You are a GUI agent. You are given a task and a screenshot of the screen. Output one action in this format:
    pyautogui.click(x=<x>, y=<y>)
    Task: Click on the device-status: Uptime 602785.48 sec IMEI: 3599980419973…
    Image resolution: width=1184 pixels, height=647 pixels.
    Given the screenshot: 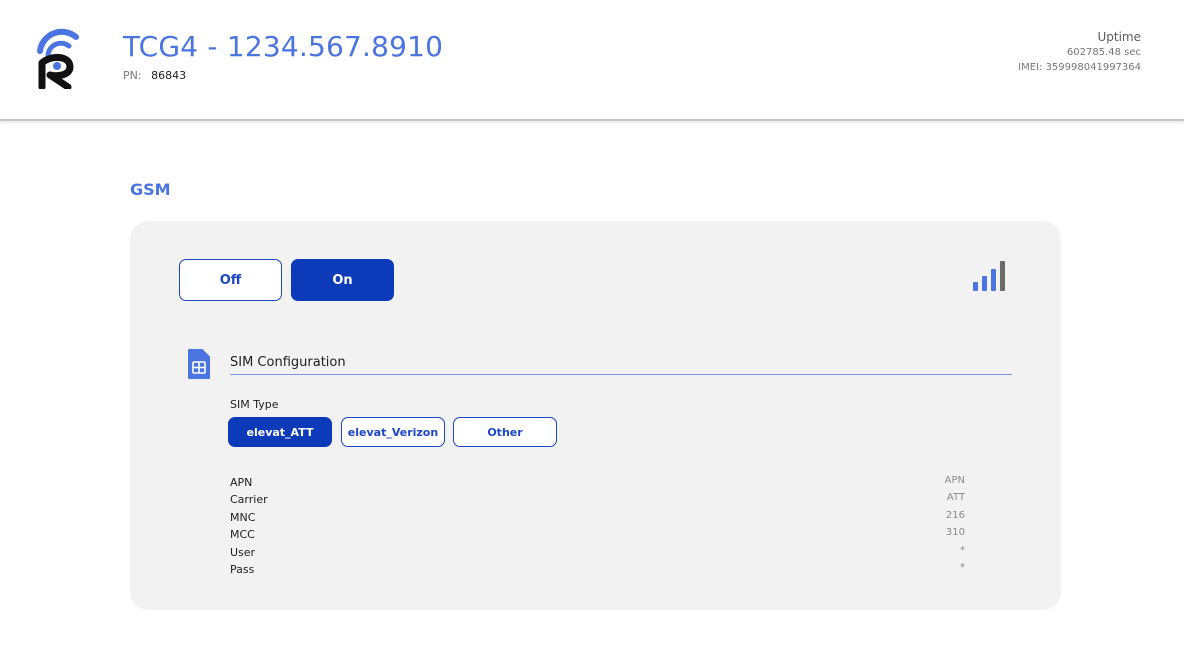 What is the action you would take?
    pyautogui.click(x=1079, y=51)
    